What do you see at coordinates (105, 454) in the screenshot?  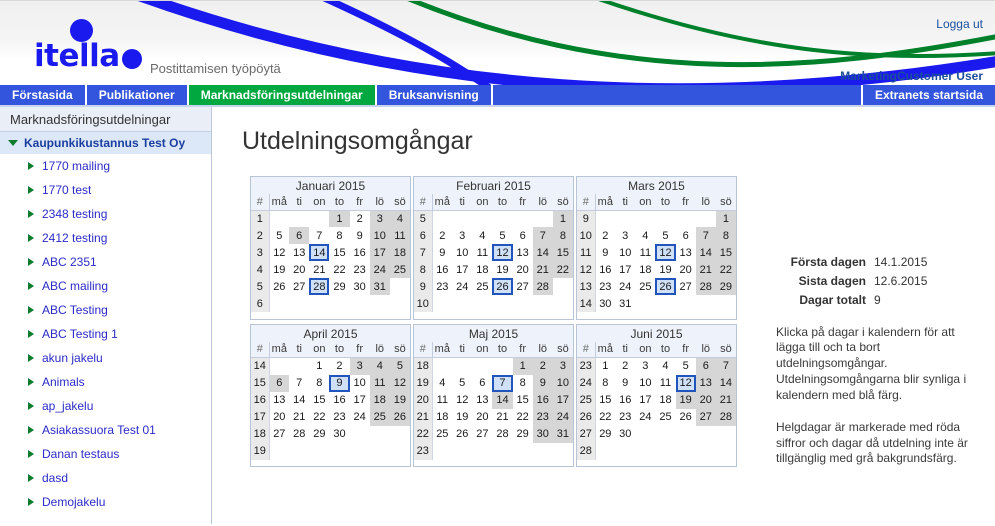 I see `sidebar-item-12: Danan testaus` at bounding box center [105, 454].